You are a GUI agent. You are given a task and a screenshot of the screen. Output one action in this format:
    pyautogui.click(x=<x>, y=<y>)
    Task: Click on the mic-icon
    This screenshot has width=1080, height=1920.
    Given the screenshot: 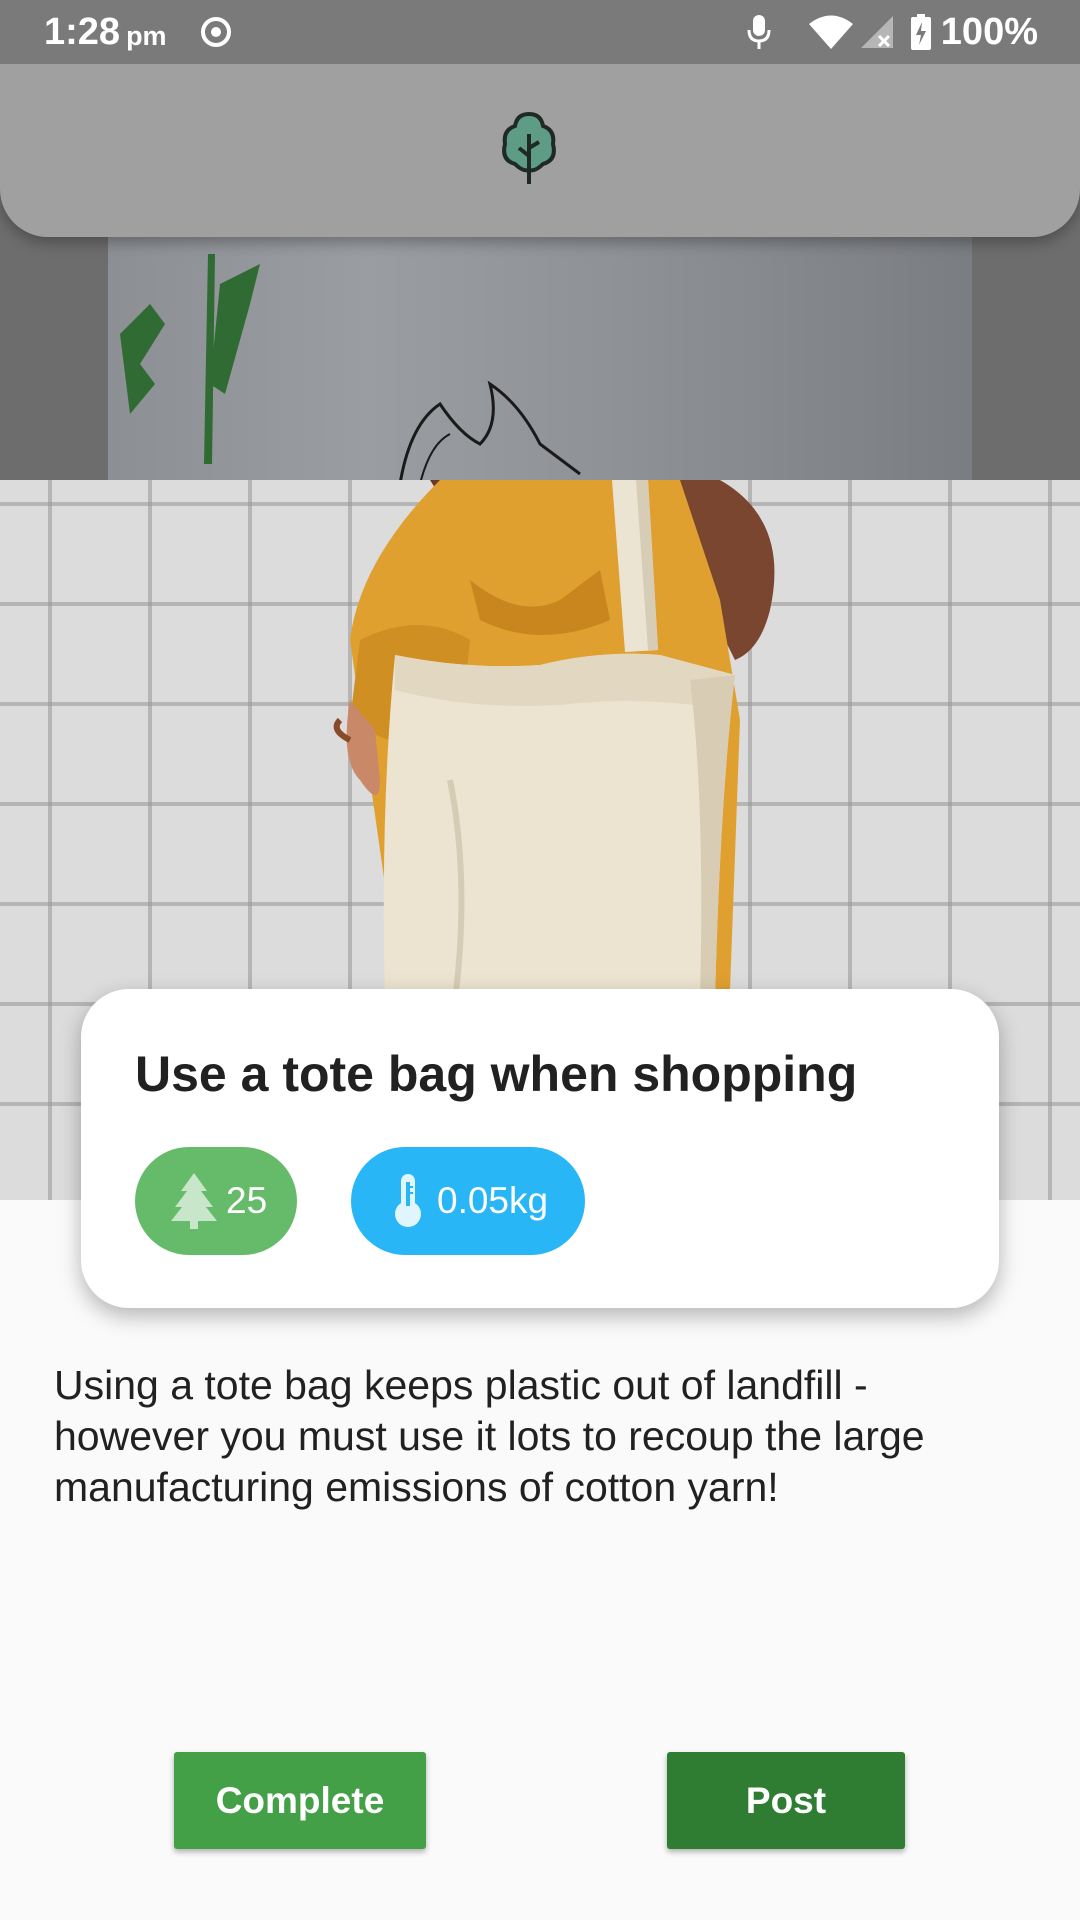 What is the action you would take?
    pyautogui.click(x=759, y=32)
    